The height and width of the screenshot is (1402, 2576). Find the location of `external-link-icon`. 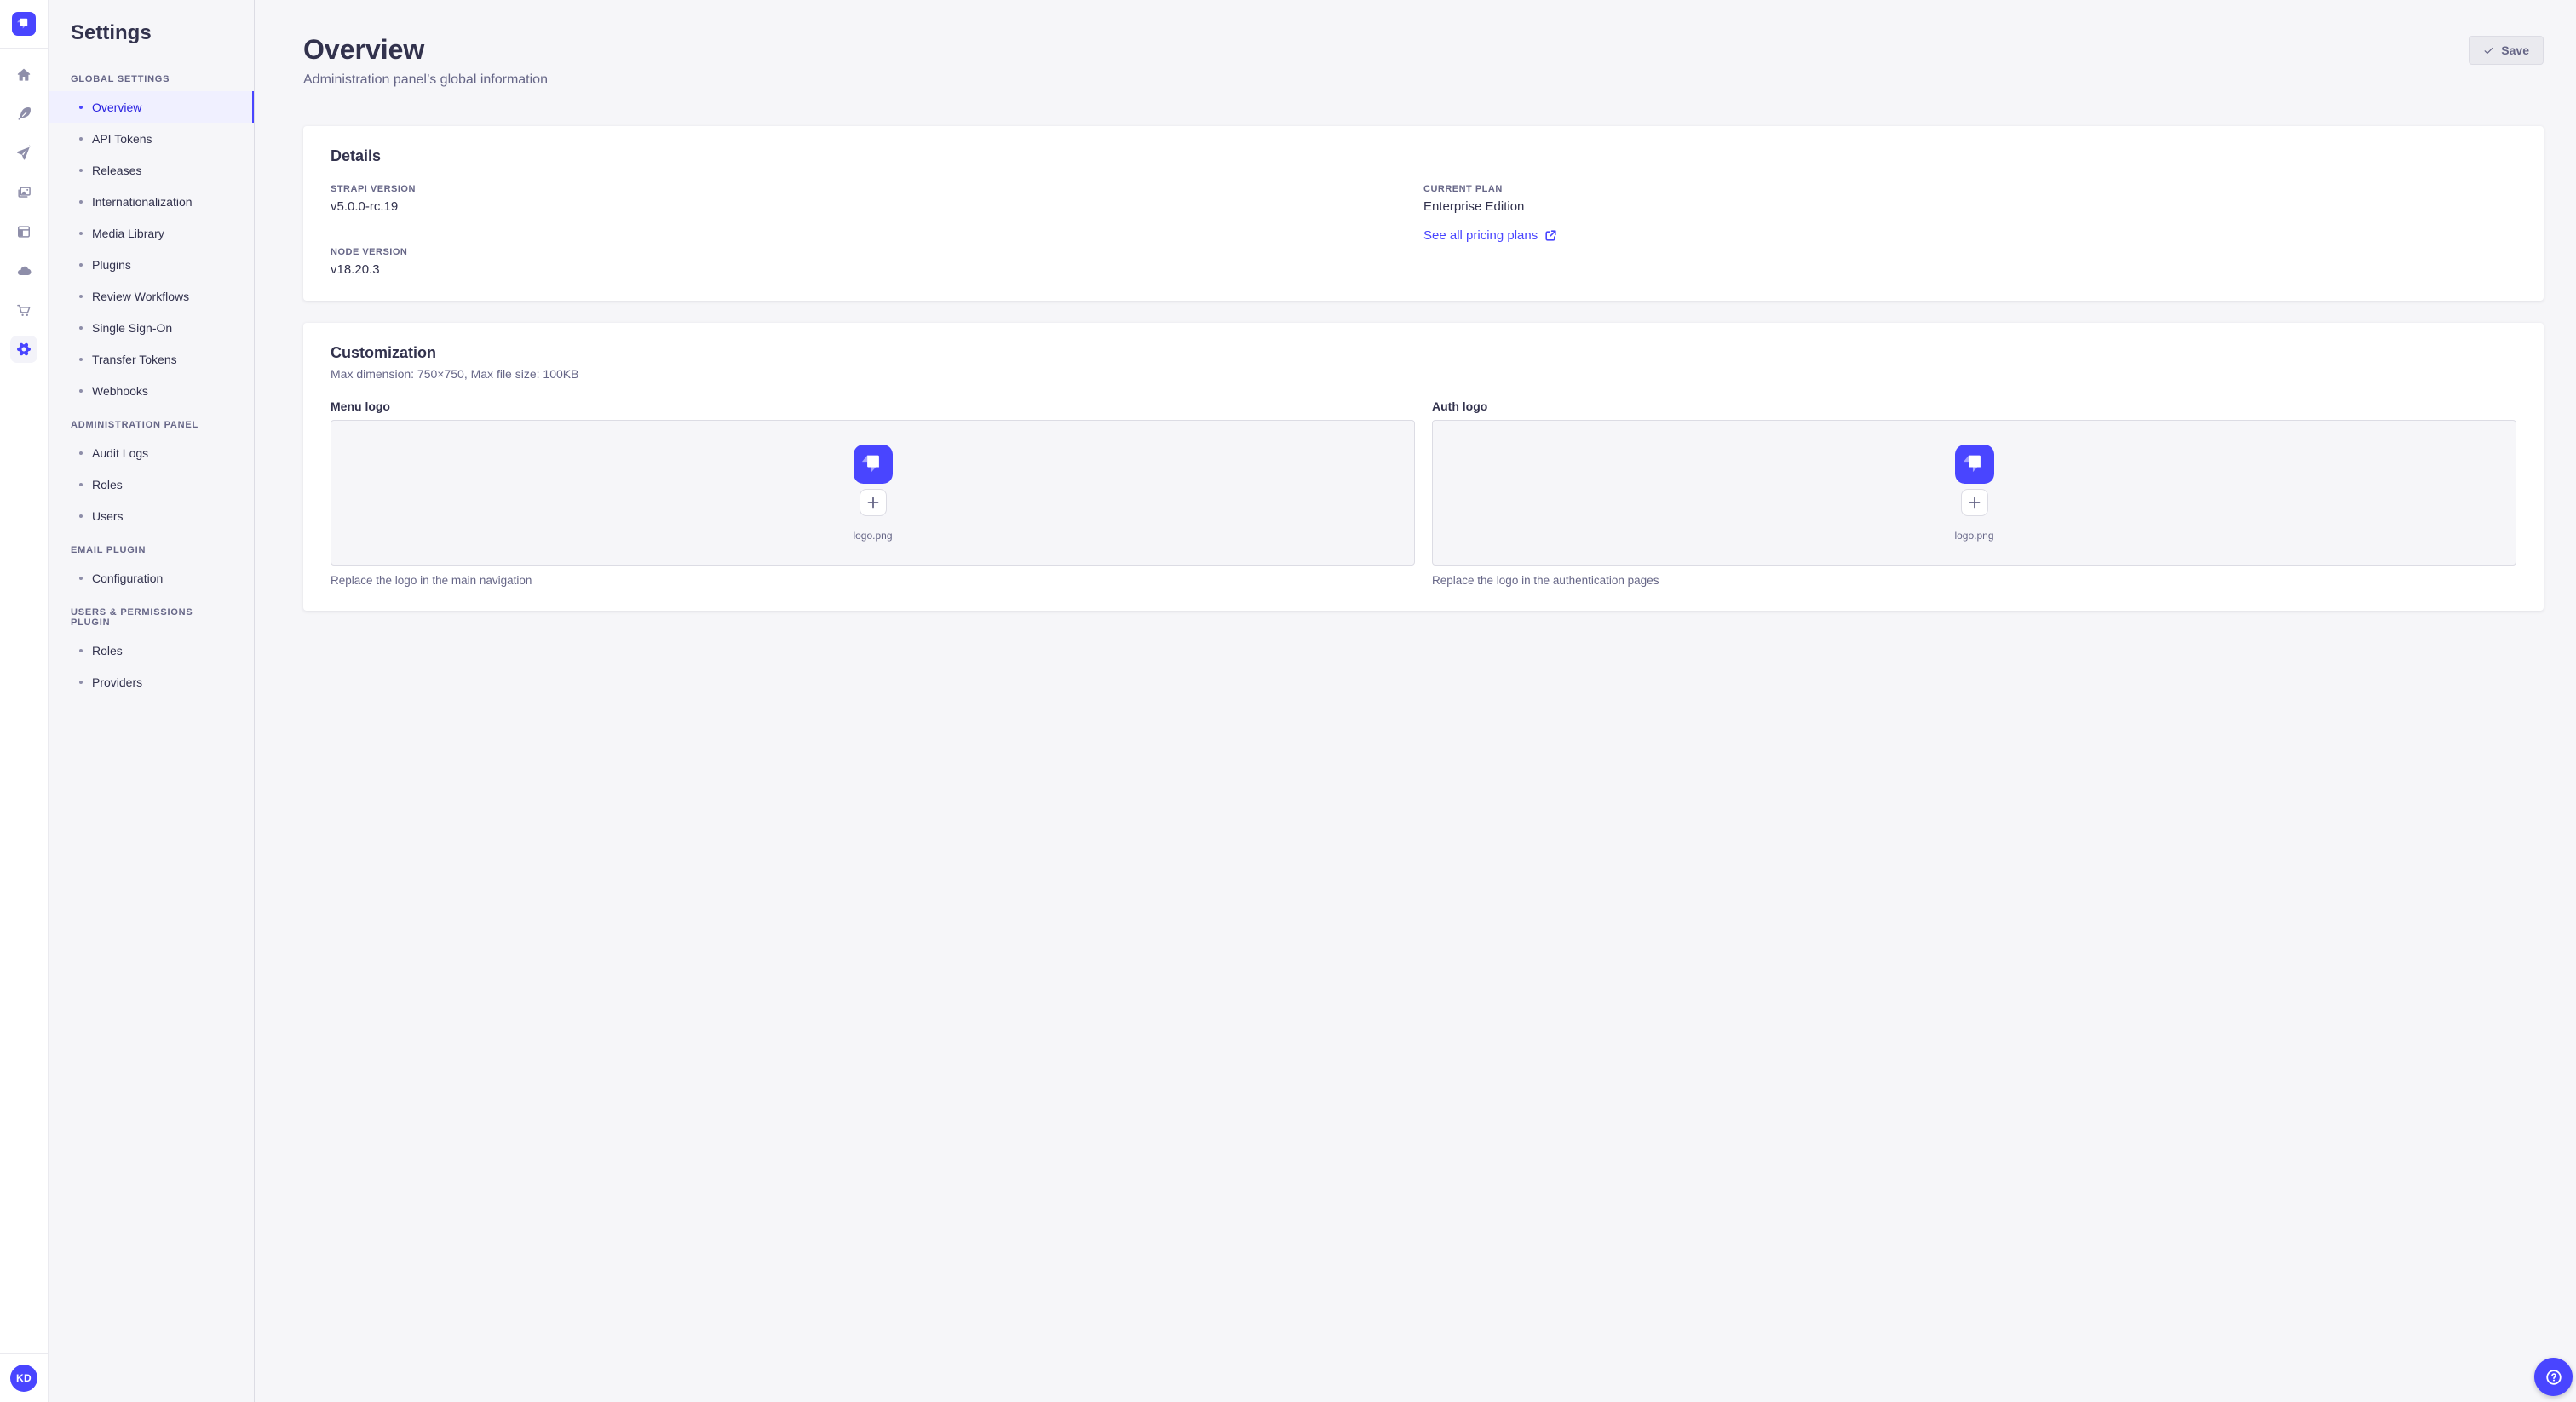

external-link-icon is located at coordinates (1551, 235).